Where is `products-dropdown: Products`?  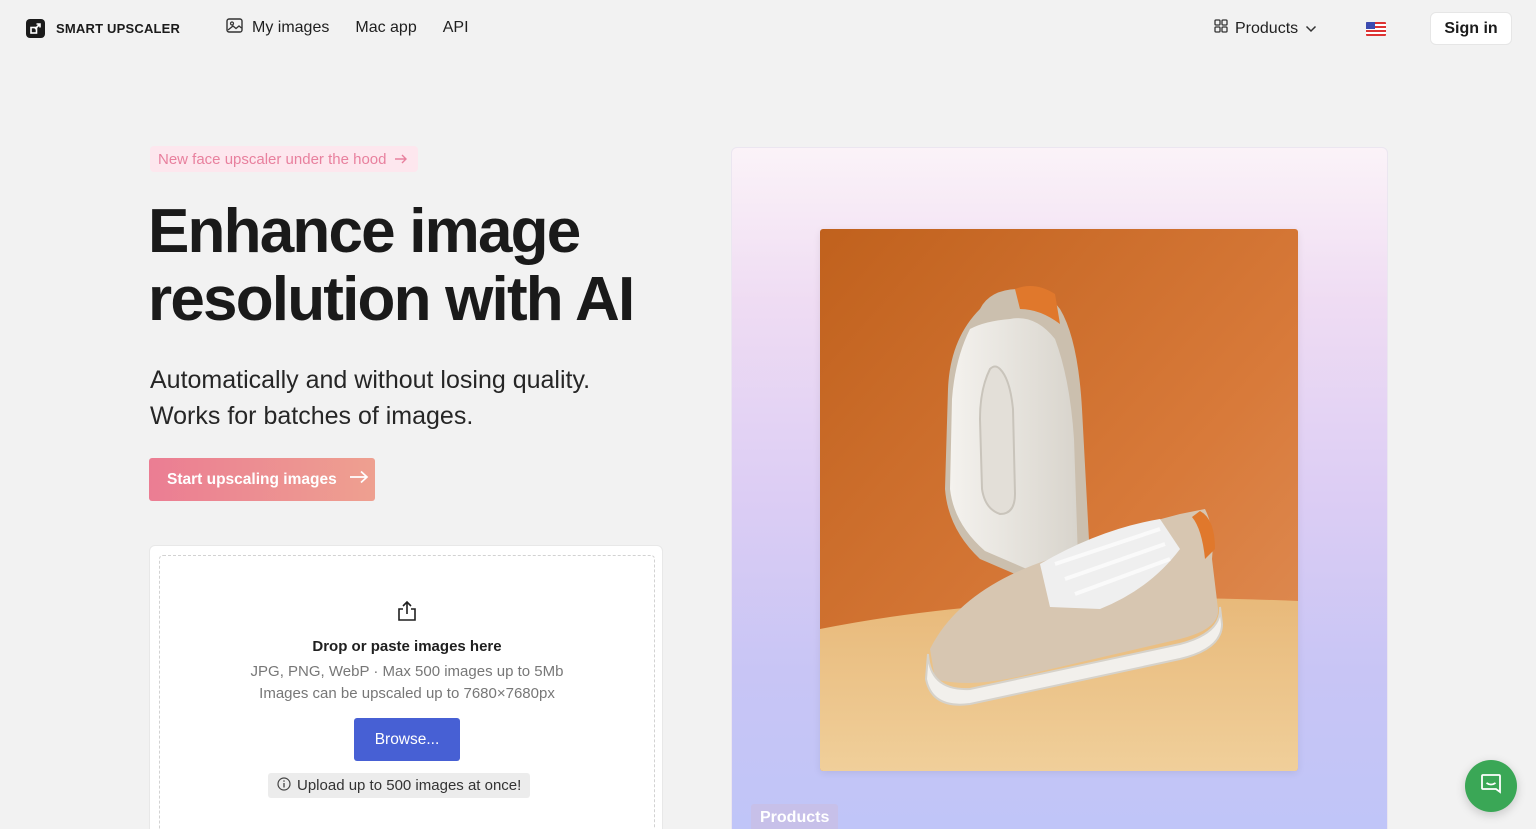 products-dropdown: Products is located at coordinates (1265, 28).